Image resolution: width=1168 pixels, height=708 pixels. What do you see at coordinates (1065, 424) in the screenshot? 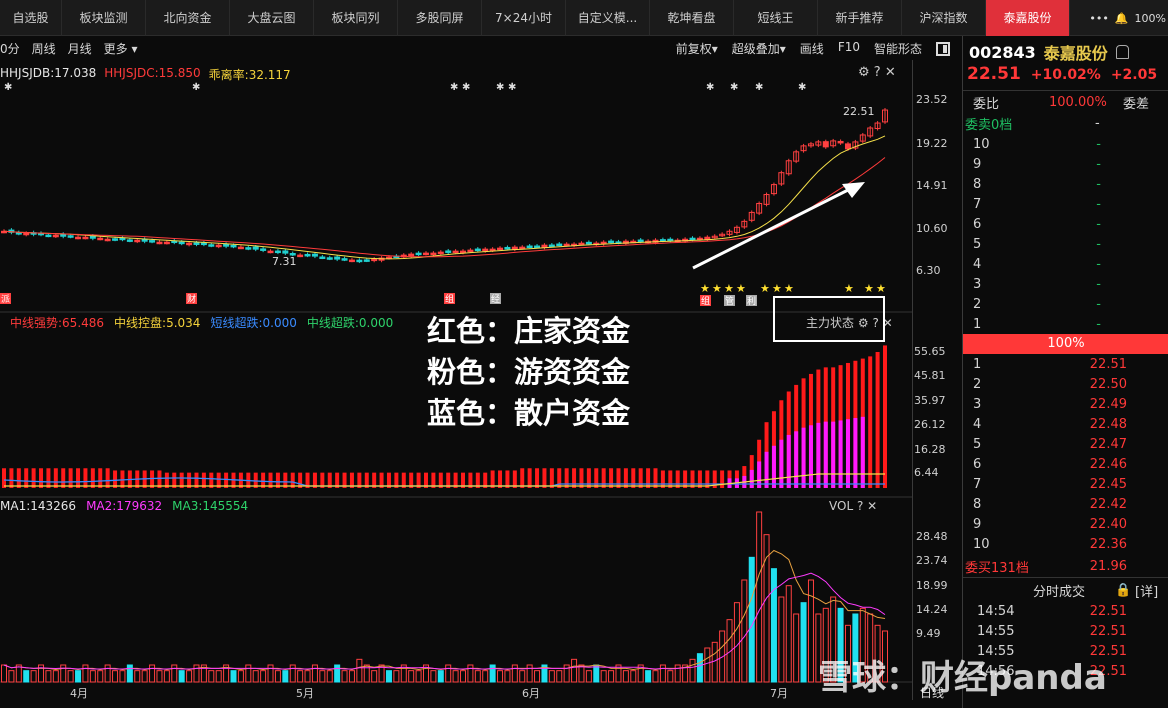
I see `buy-level-row: 4 22.48` at bounding box center [1065, 424].